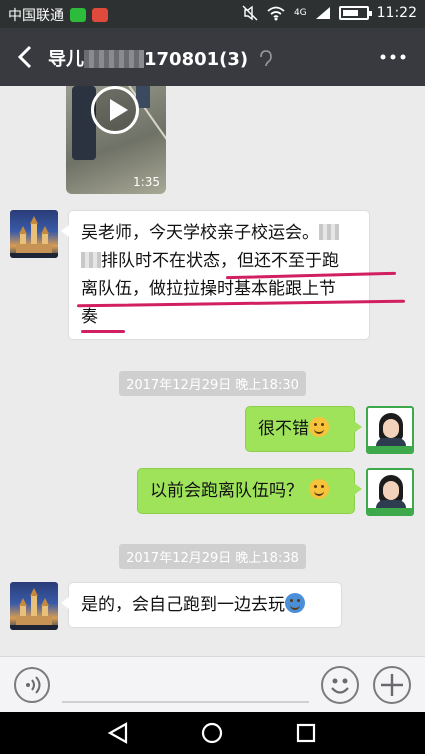  Describe the element at coordinates (319, 489) in the screenshot. I see `smirk-emoji-icon` at that location.